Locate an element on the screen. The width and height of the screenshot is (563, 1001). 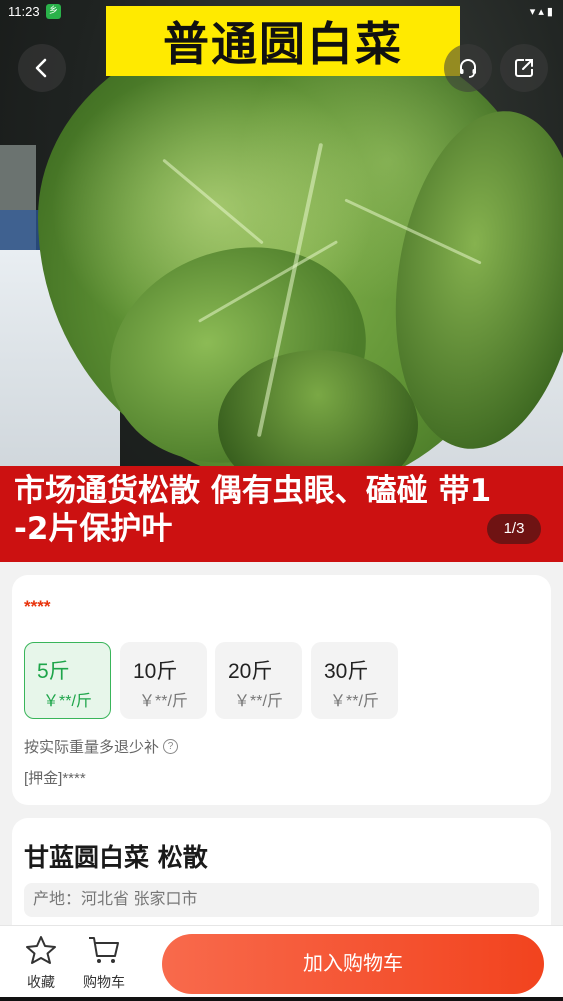
spec-weight: 10斤 is located at coordinates (155, 671).